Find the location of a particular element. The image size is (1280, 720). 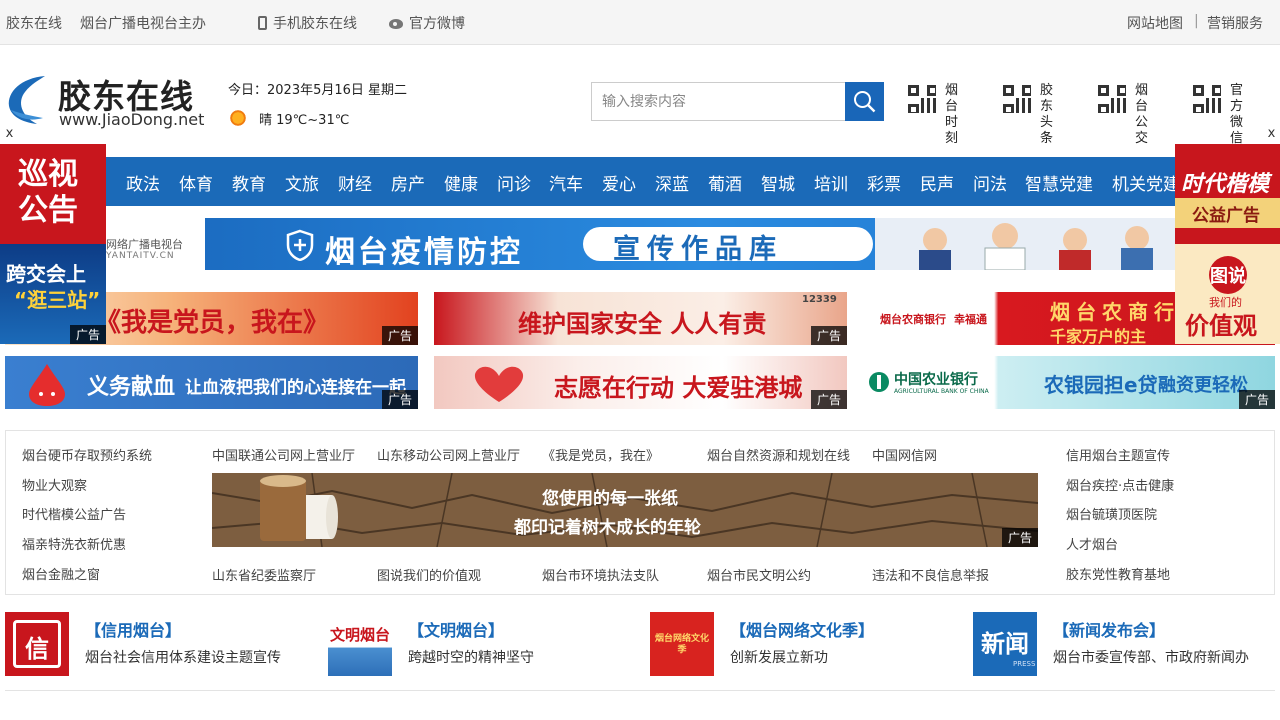

link-natural-resources: 烟台自然资源和规划在线 is located at coordinates (778, 454).